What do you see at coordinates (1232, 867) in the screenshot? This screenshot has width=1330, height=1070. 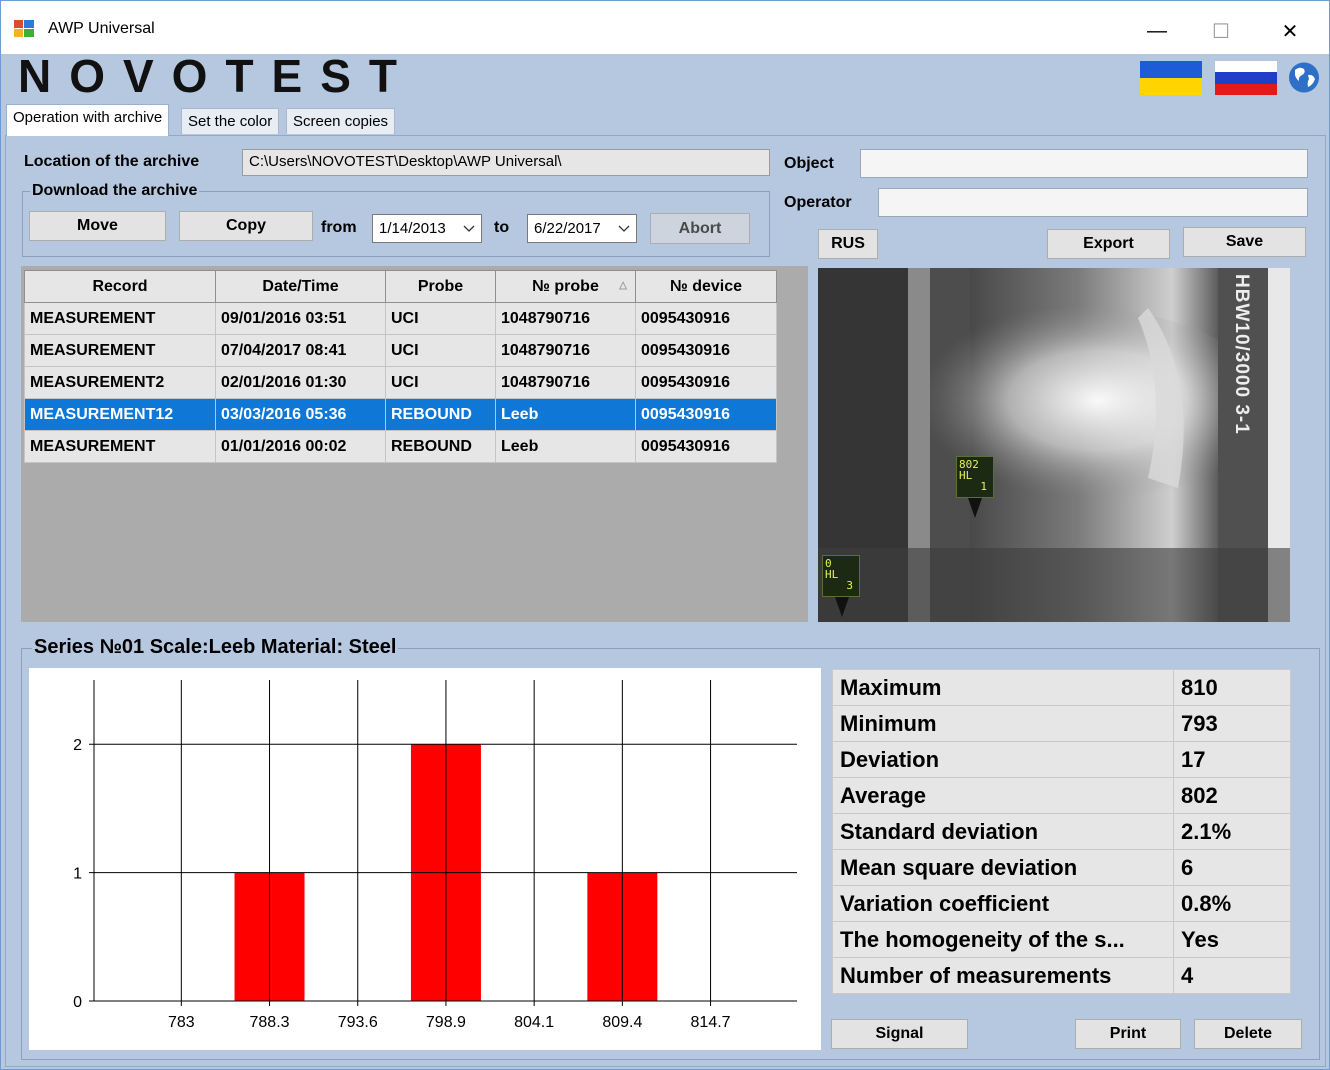 I see `stats-value: 6` at bounding box center [1232, 867].